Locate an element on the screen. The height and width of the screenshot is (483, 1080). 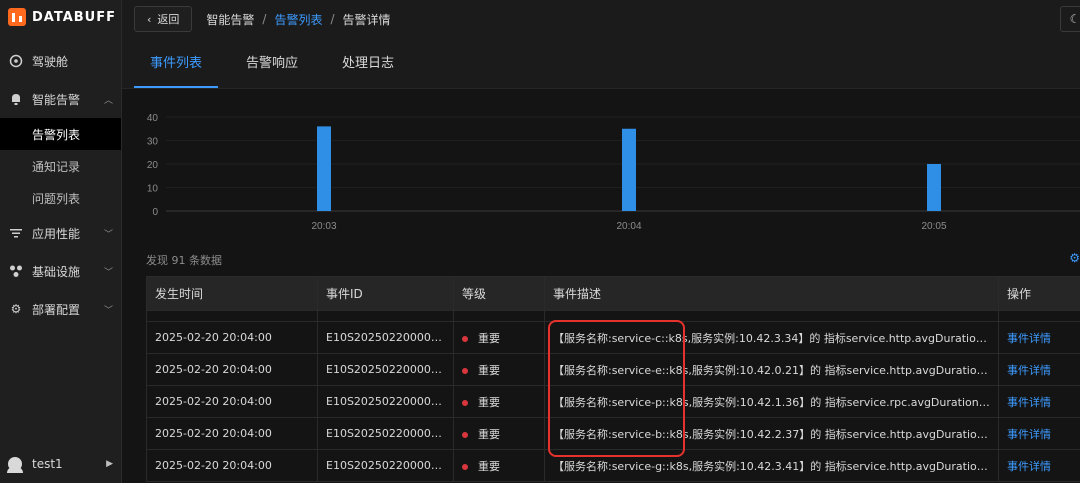
brand-logo: DATABUFF is located at coordinates (62, 17).